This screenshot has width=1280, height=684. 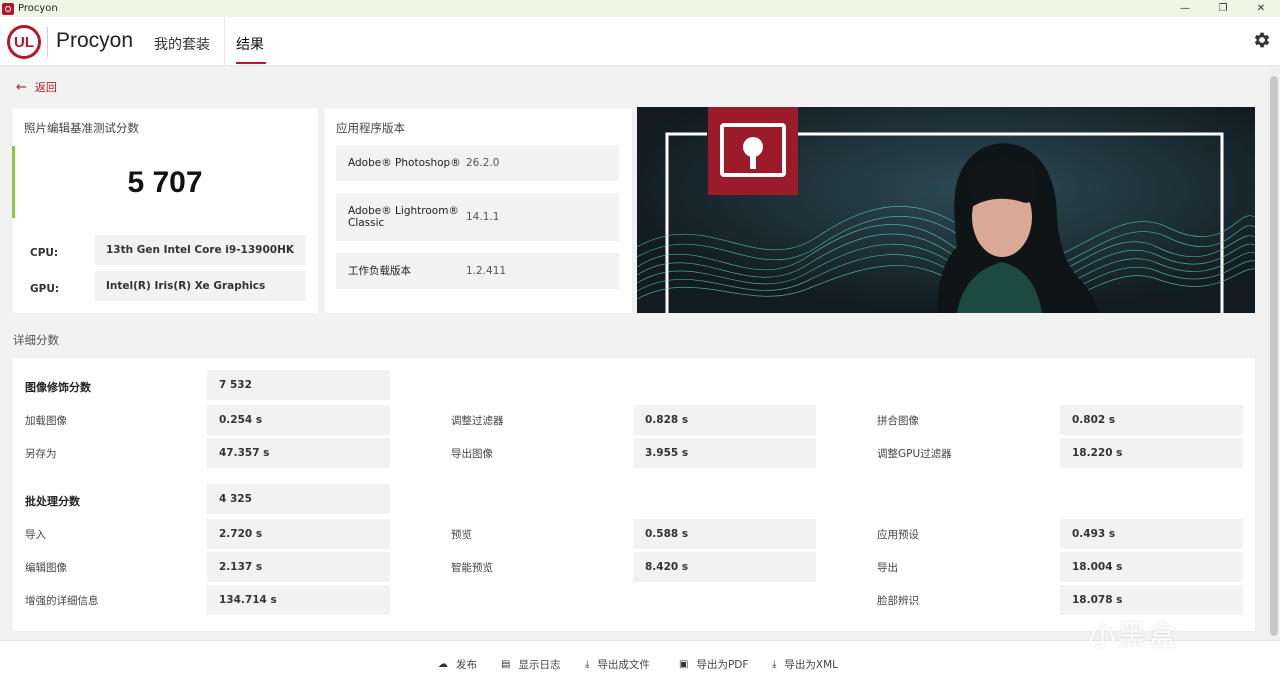 What do you see at coordinates (1133, 635) in the screenshot?
I see `watermark: 小黑盒` at bounding box center [1133, 635].